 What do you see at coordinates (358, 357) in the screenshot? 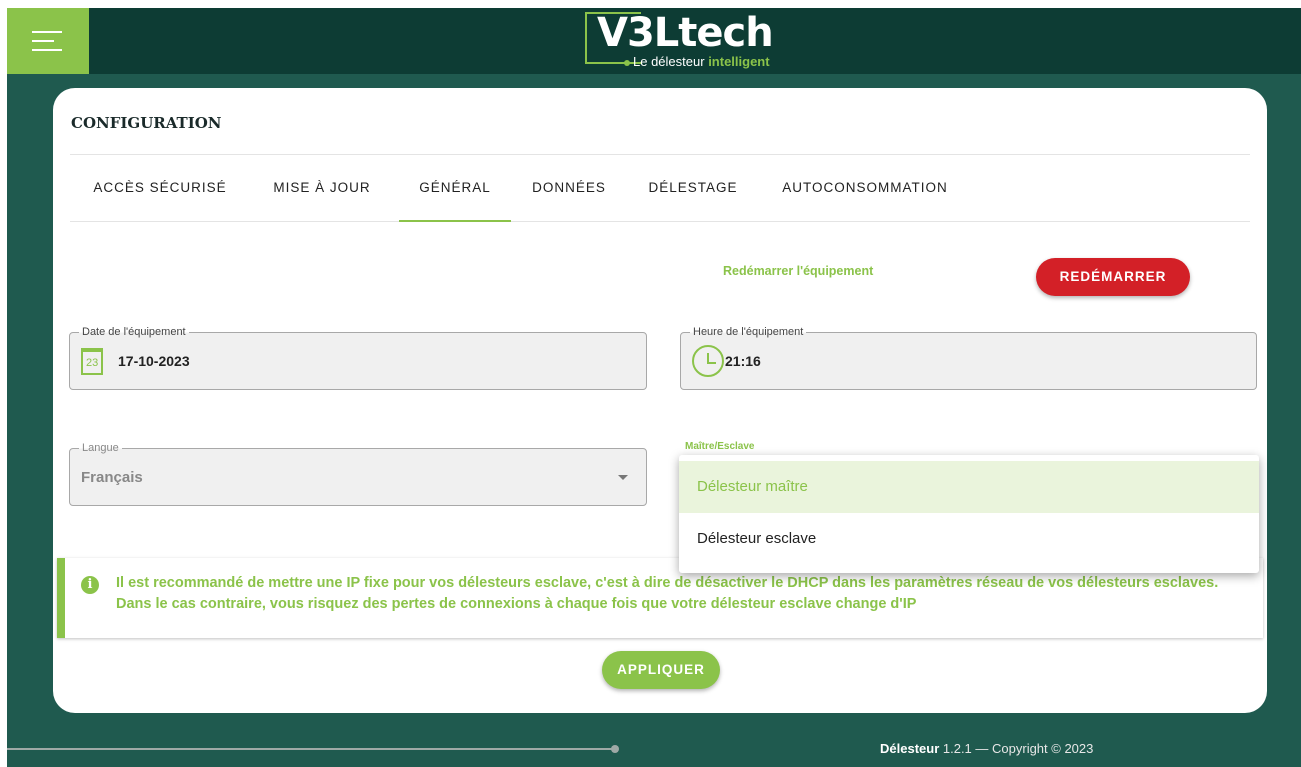
I see `date-field: Date de l'équipement 23 17-10-2023` at bounding box center [358, 357].